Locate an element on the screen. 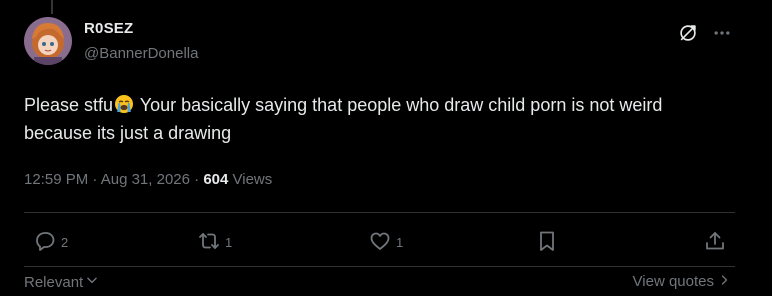 The image size is (772, 296). view-quotes-label: View quotes is located at coordinates (673, 281).